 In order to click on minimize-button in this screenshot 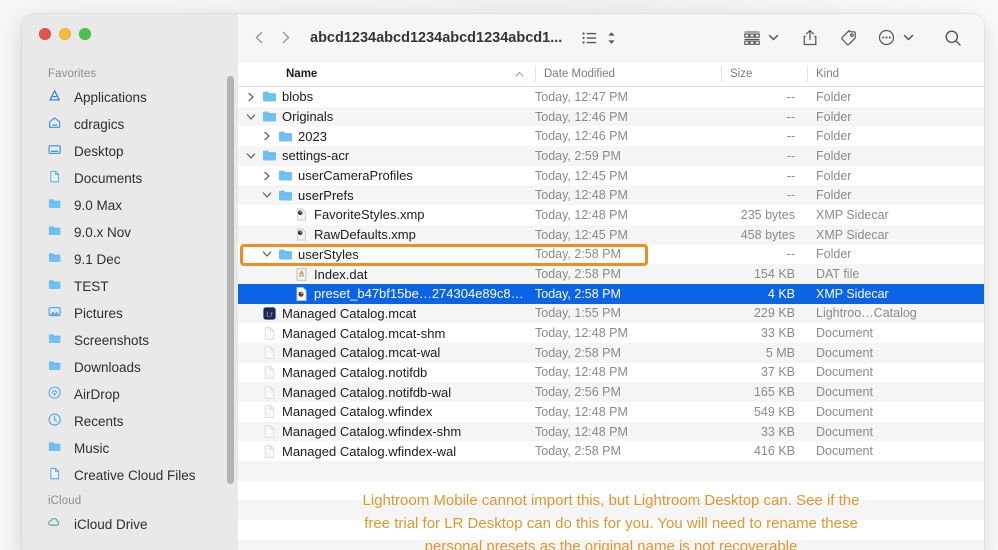, I will do `click(65, 34)`.